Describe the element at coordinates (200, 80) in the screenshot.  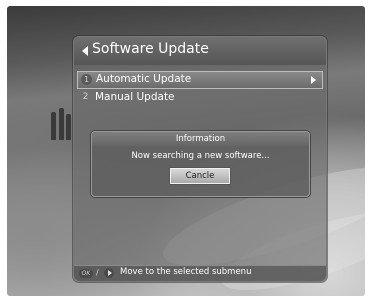
I see `menu-item-automatic-update: 1 Automatic Update` at that location.